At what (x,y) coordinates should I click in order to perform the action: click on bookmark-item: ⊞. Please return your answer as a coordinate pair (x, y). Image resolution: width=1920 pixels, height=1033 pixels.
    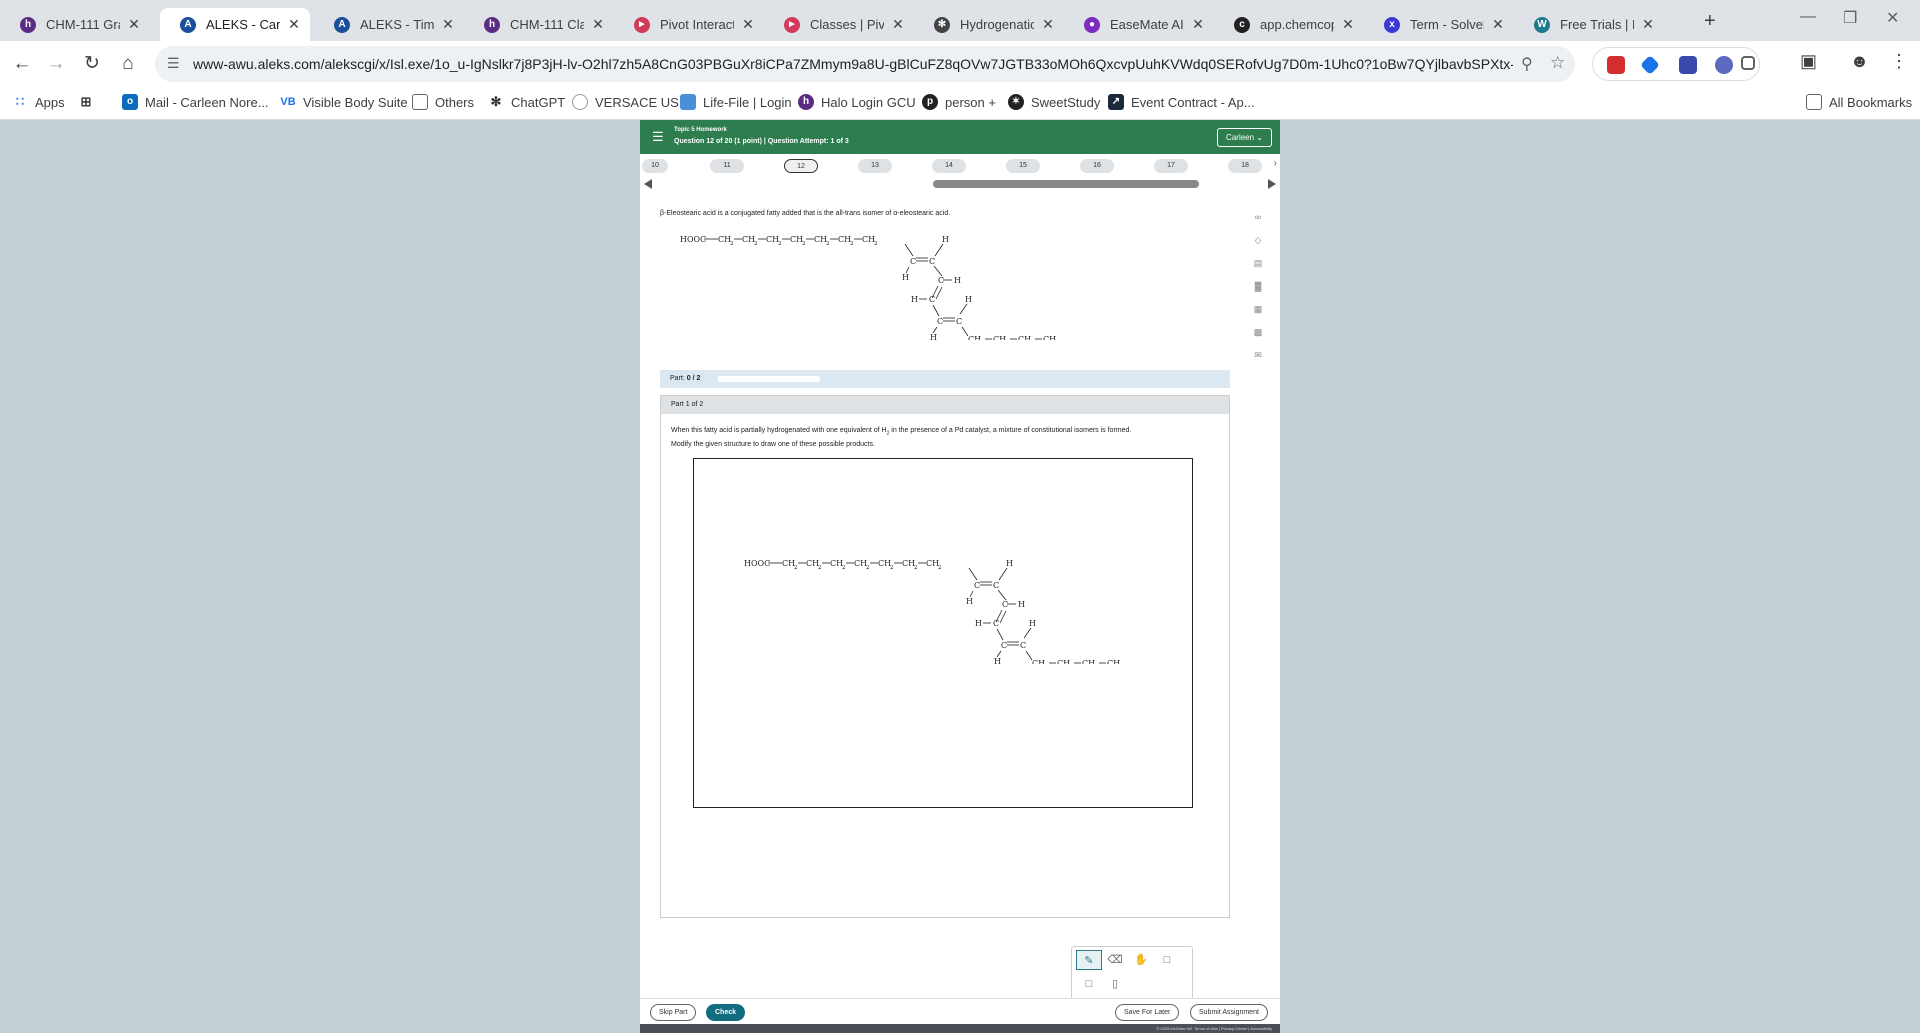
    Looking at the image, I should click on (89, 102).